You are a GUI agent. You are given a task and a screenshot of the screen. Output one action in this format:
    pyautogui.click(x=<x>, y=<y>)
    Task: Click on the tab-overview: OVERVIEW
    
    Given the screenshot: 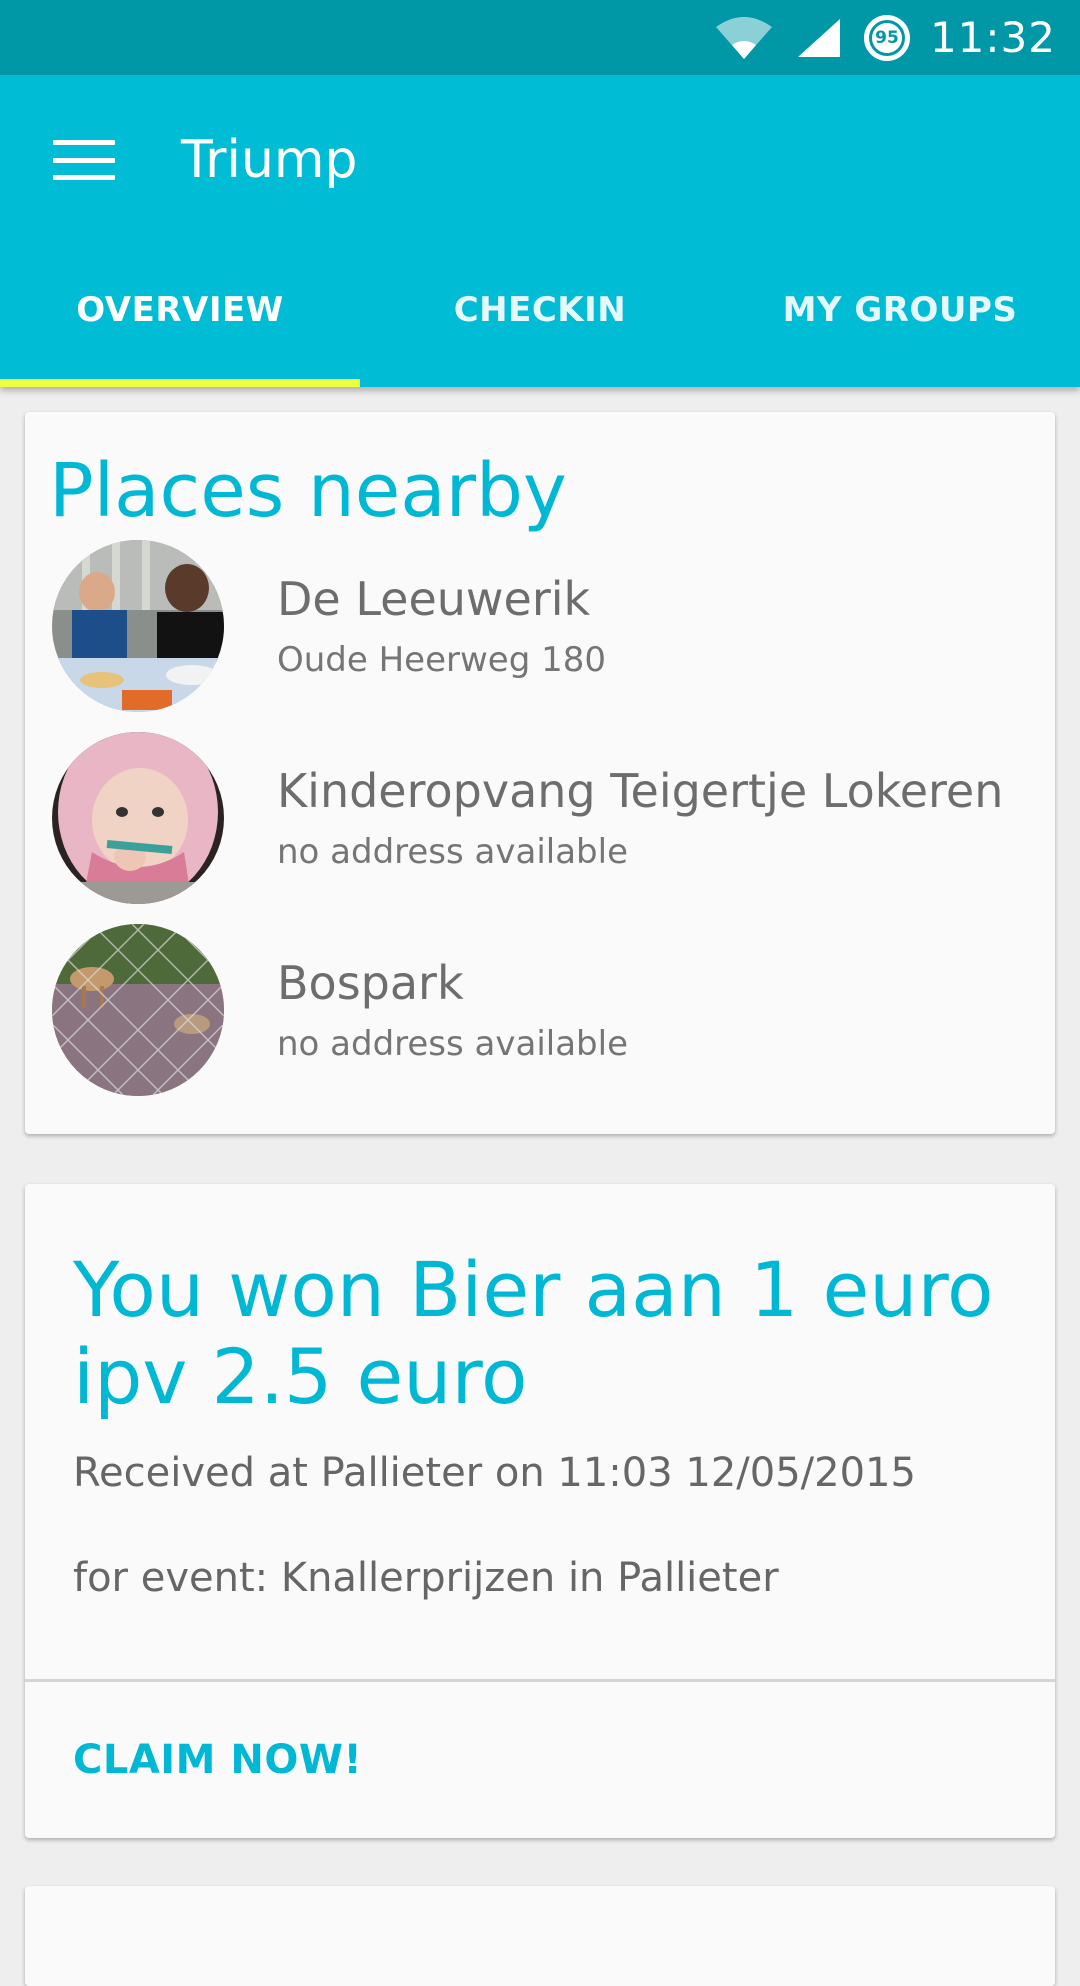 What is the action you would take?
    pyautogui.click(x=180, y=316)
    